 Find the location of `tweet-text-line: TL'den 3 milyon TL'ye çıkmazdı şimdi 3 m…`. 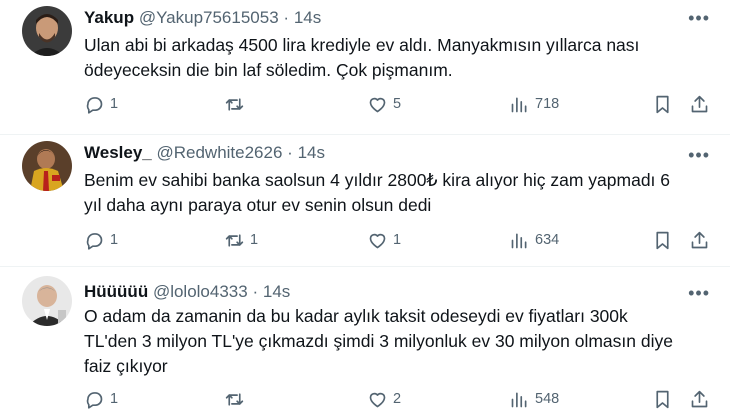

tweet-text-line: TL'den 3 milyon TL'ye çıkmazdı şimdi 3 m… is located at coordinates (378, 341).